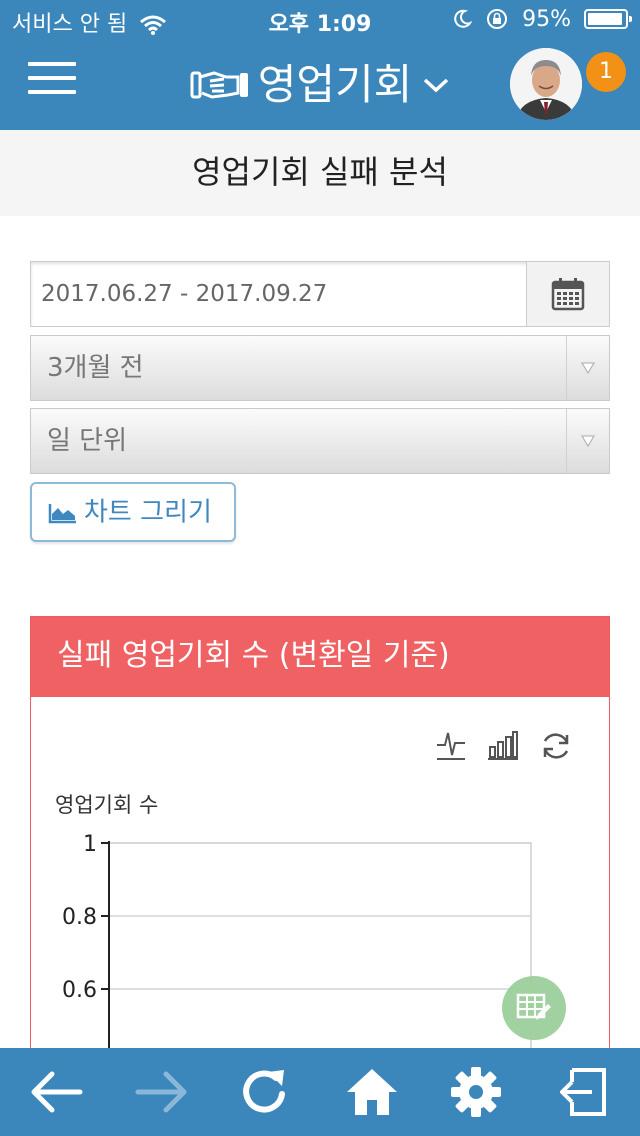 This screenshot has height=1136, width=640. Describe the element at coordinates (320, 173) in the screenshot. I see `page-title: 영업기회 실패 분석` at that location.